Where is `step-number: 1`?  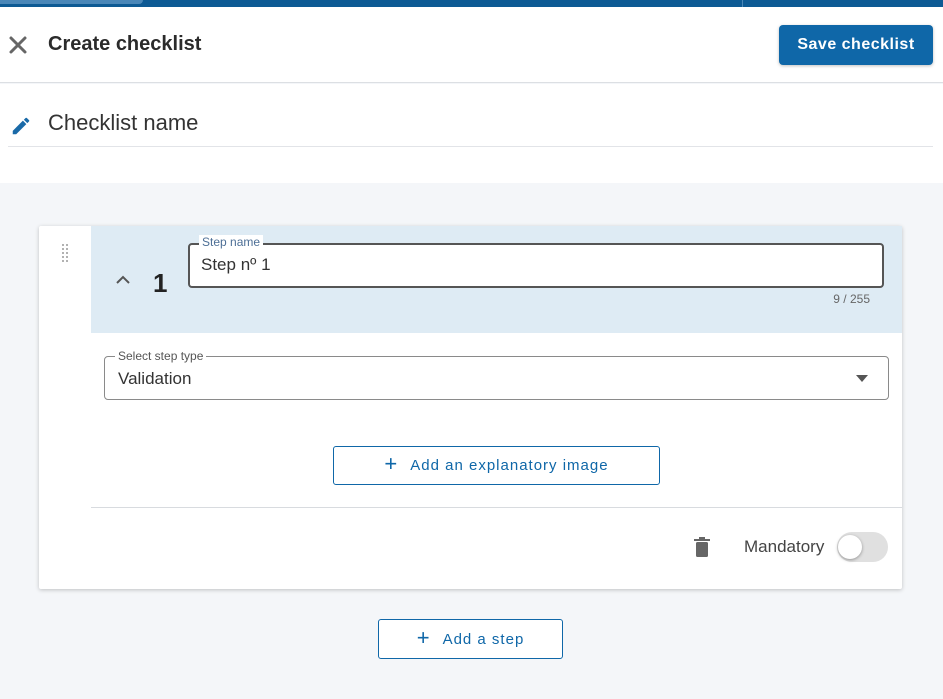
step-number: 1 is located at coordinates (160, 283).